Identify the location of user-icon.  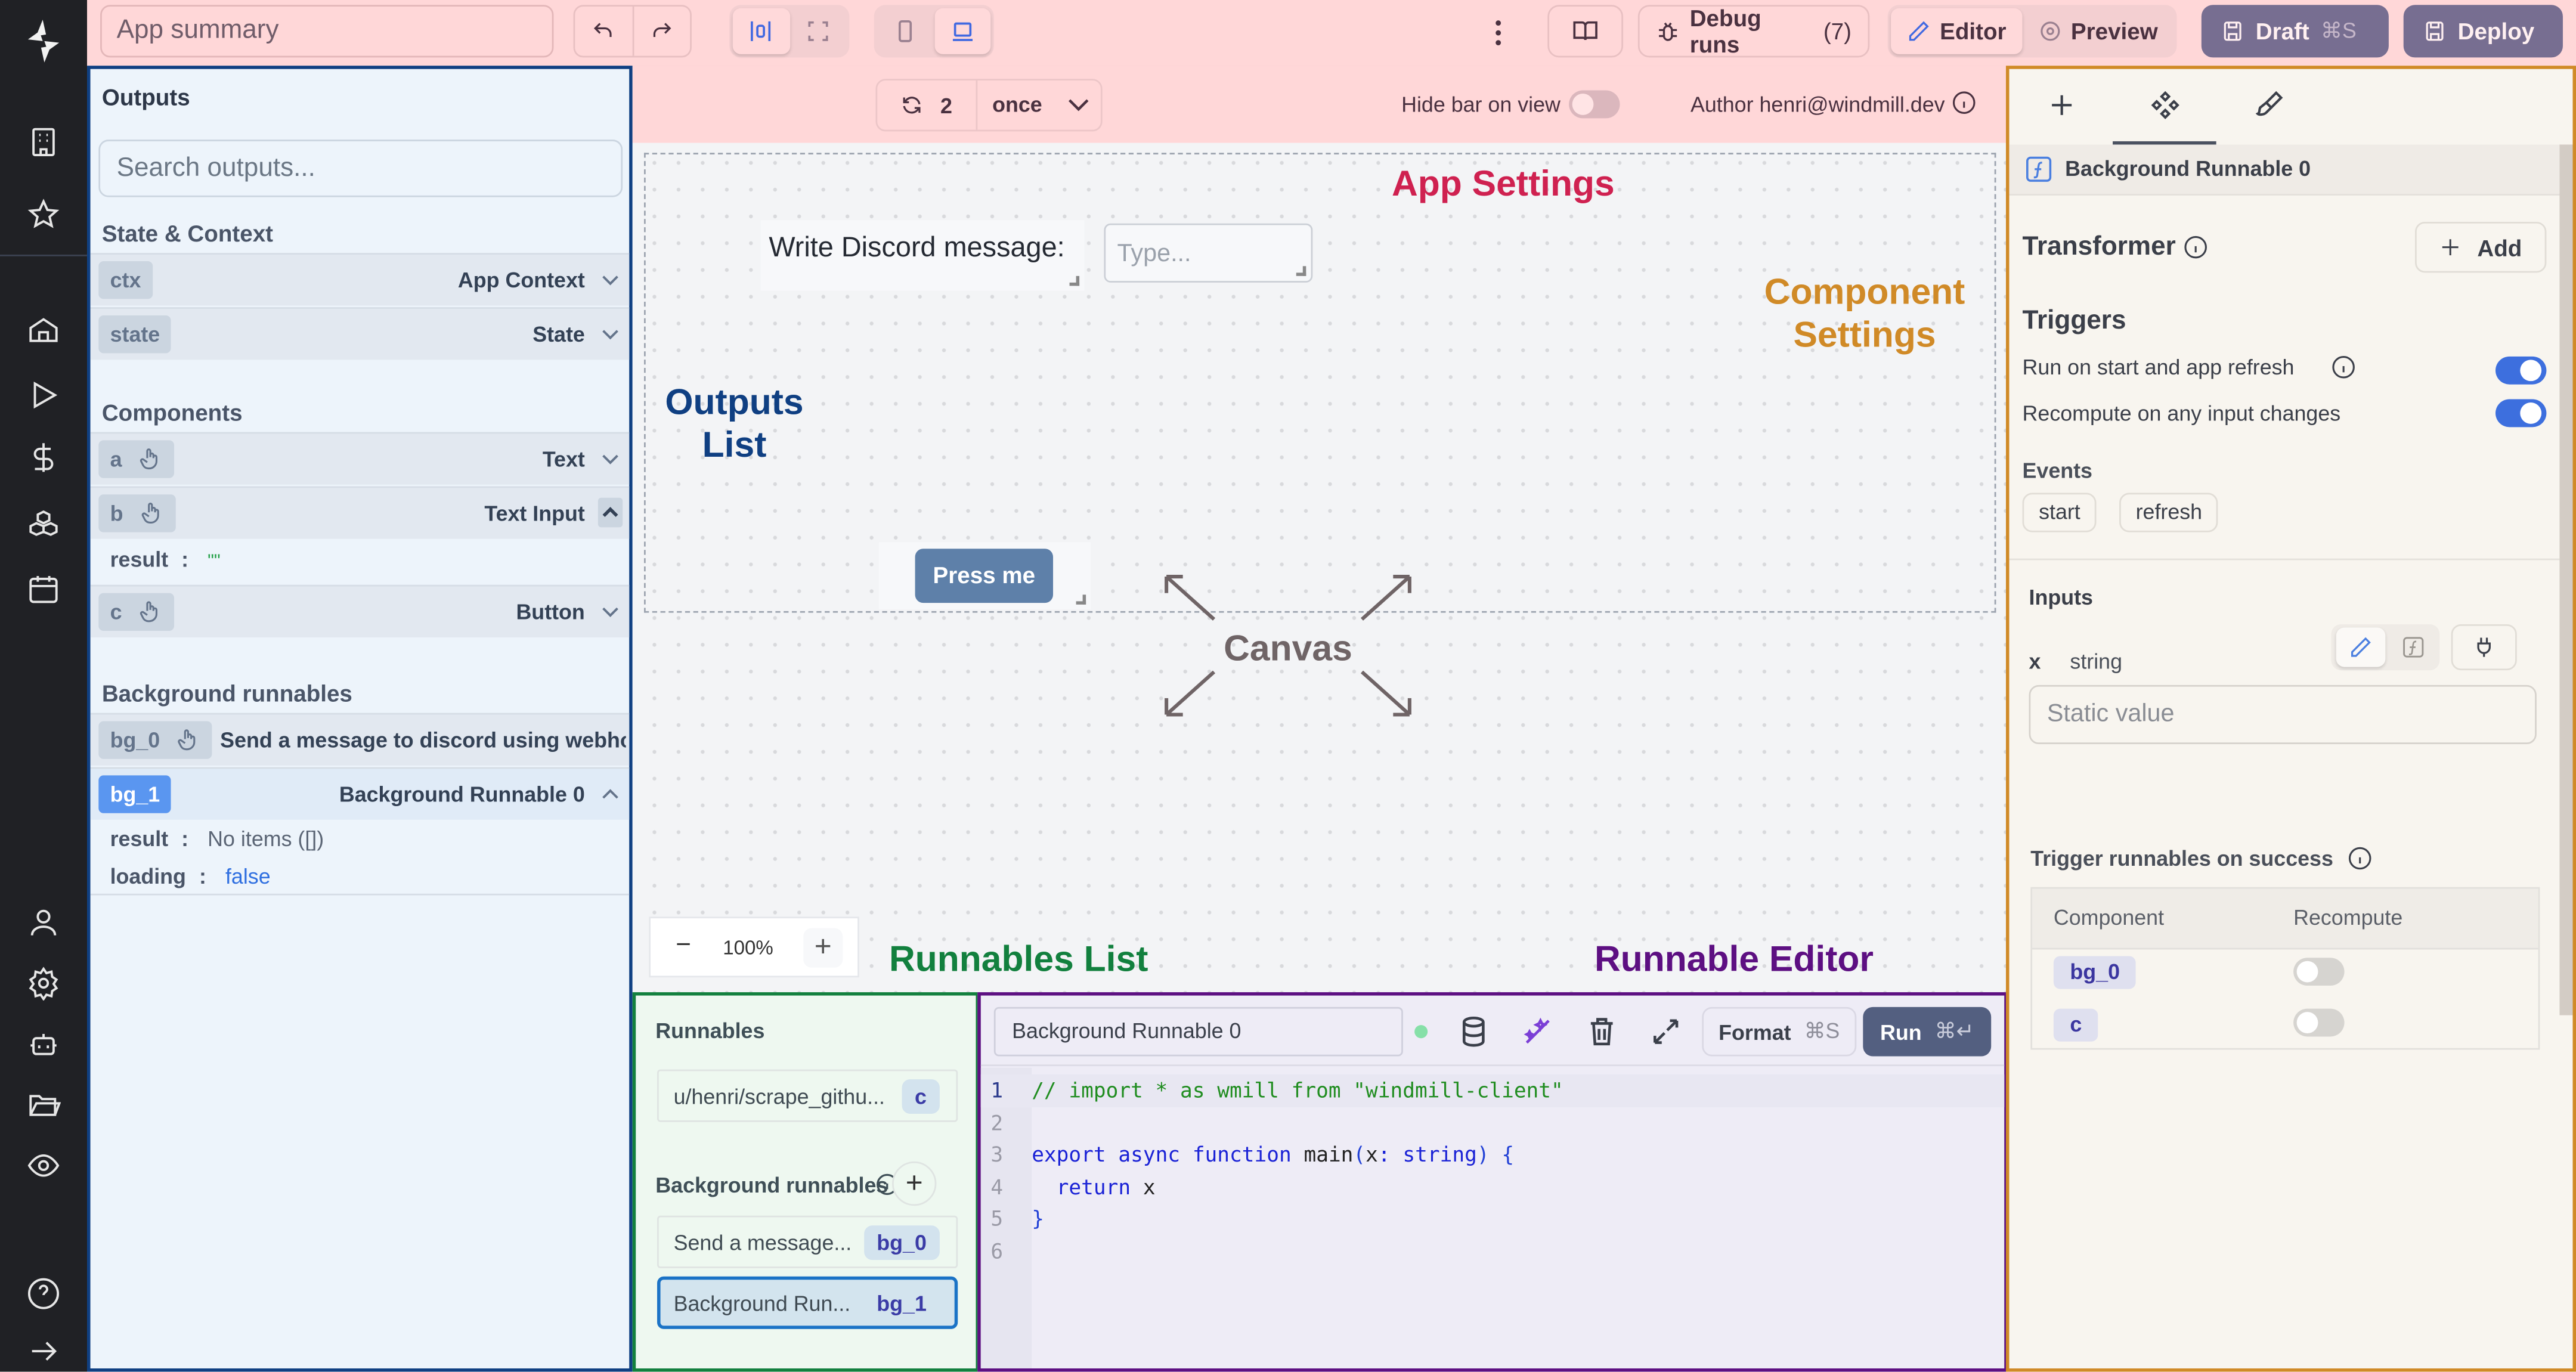
(43, 922).